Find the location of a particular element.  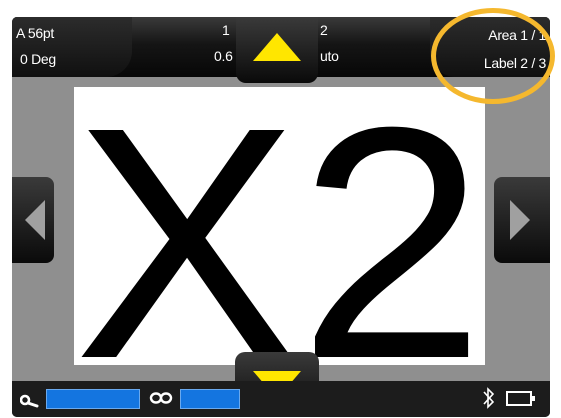

mid-status-d: uto is located at coordinates (329, 56).